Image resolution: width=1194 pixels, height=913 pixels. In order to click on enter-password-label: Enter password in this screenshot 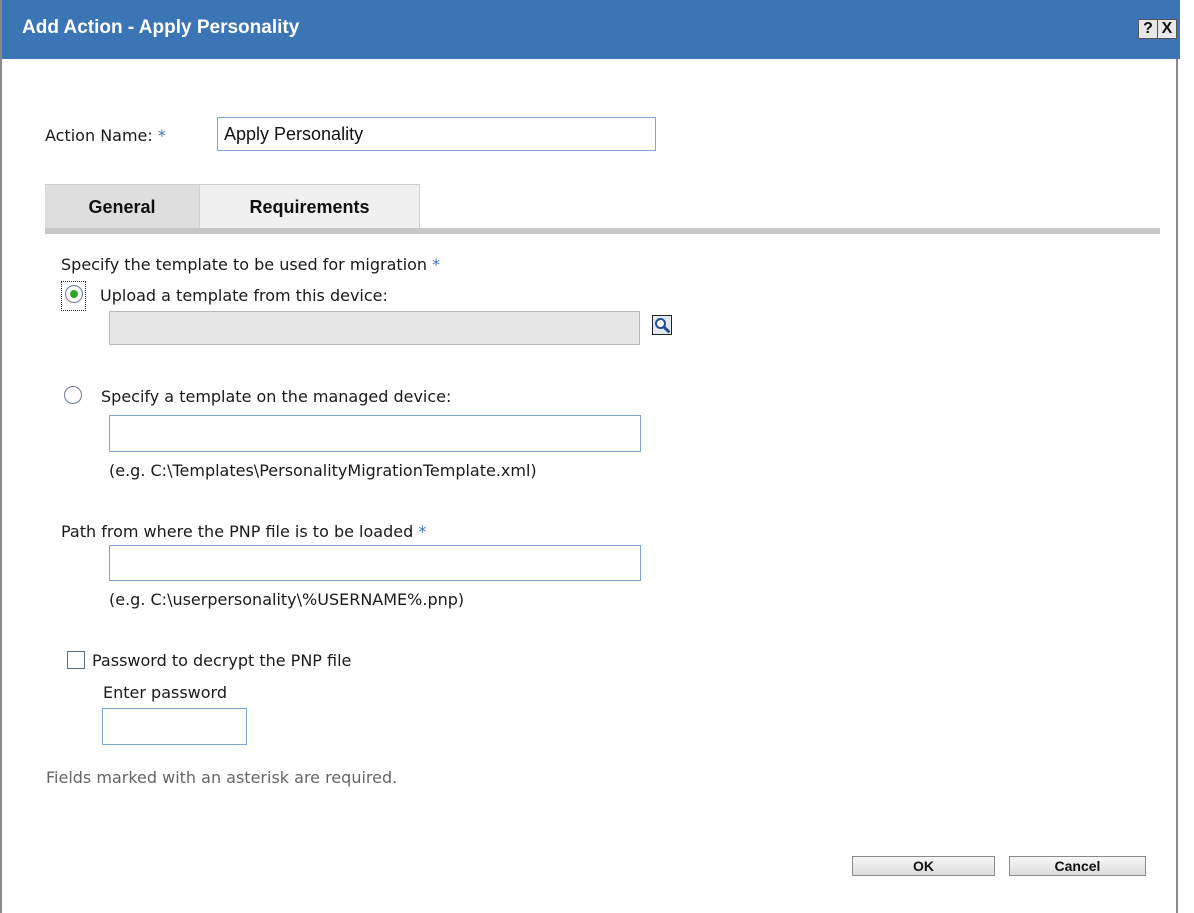, I will do `click(165, 692)`.